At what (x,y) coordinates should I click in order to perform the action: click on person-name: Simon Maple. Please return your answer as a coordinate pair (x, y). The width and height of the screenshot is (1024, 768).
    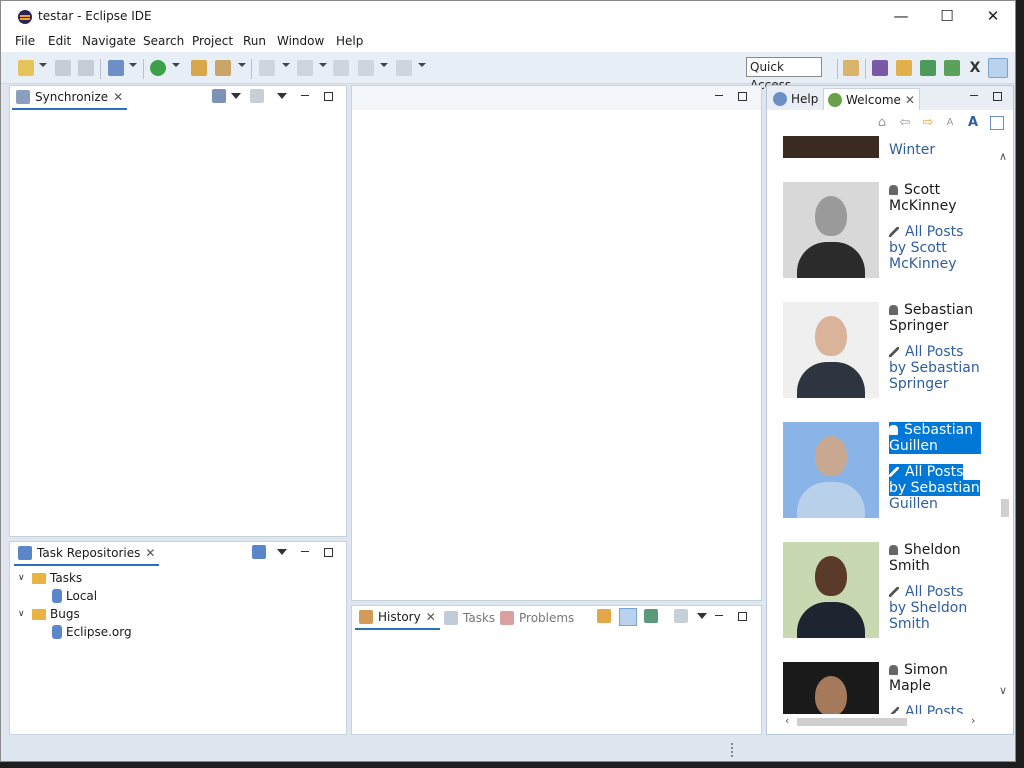
    Looking at the image, I should click on (918, 678).